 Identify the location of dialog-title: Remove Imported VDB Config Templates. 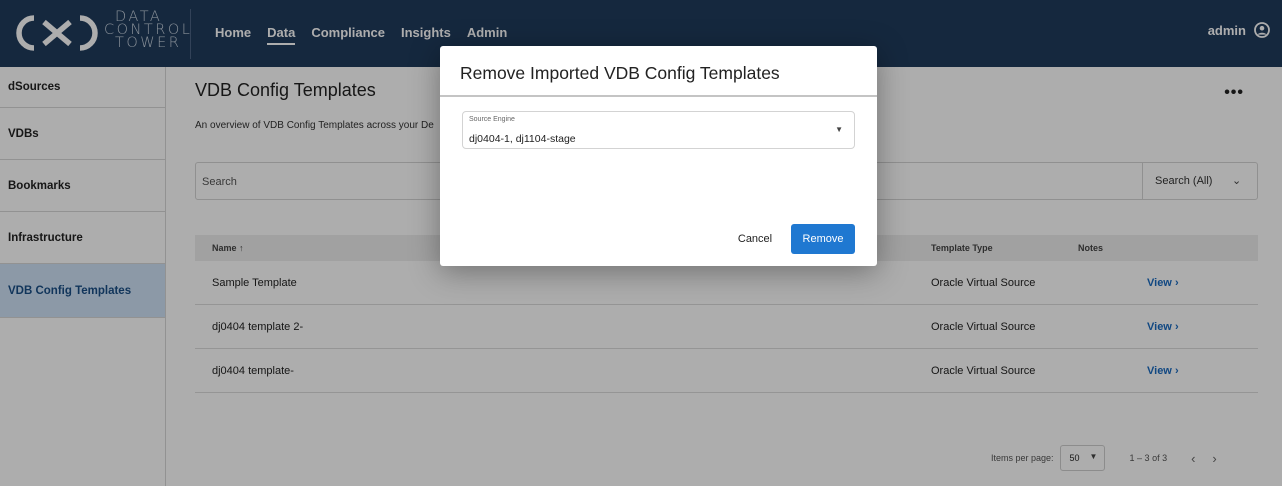
(620, 73).